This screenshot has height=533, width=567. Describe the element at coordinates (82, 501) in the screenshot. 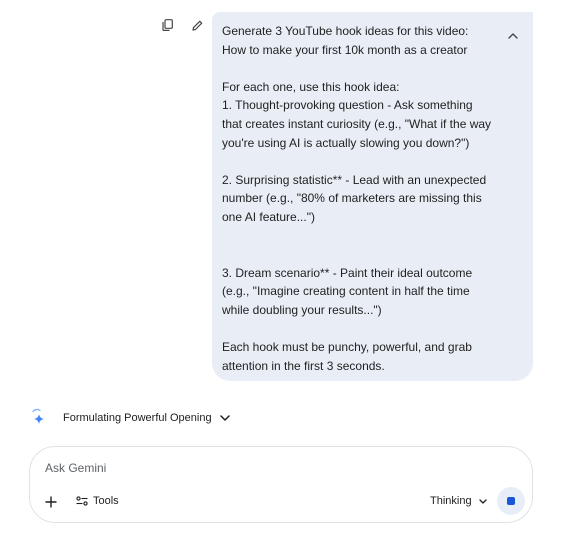

I see `tools-icon` at that location.